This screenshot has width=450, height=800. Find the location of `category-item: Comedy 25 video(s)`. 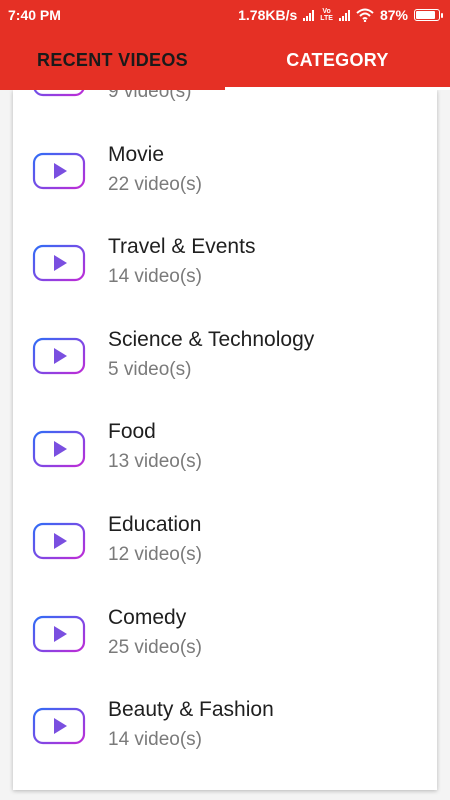

category-item: Comedy 25 video(s) is located at coordinates (225, 634).